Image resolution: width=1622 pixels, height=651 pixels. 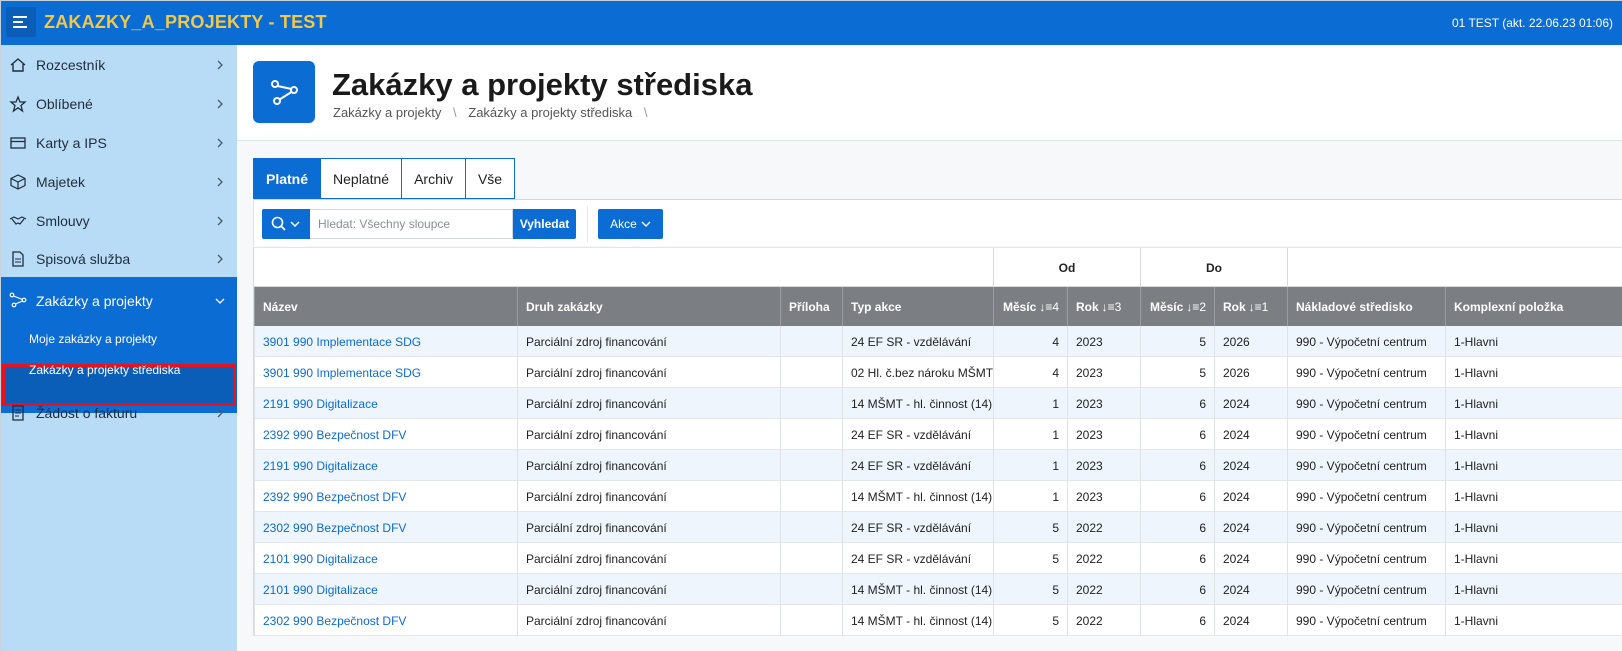 I want to click on breadcrumb-item: Zakázky a projekty střediska, so click(x=550, y=112).